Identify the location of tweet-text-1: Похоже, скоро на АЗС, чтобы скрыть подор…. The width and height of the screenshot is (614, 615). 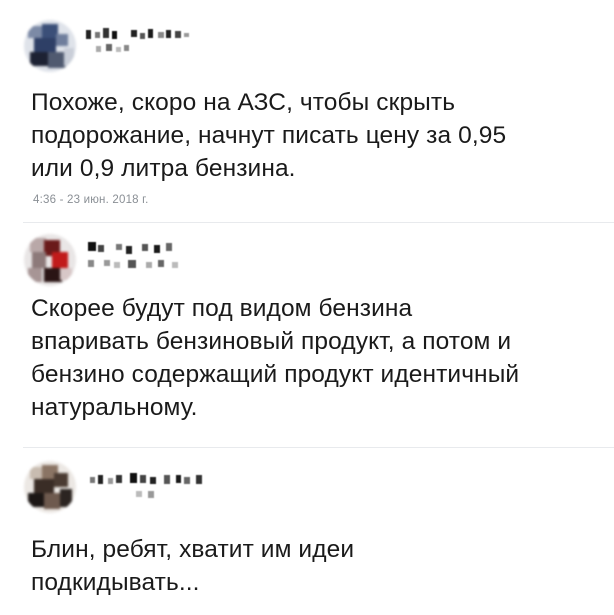
(269, 135).